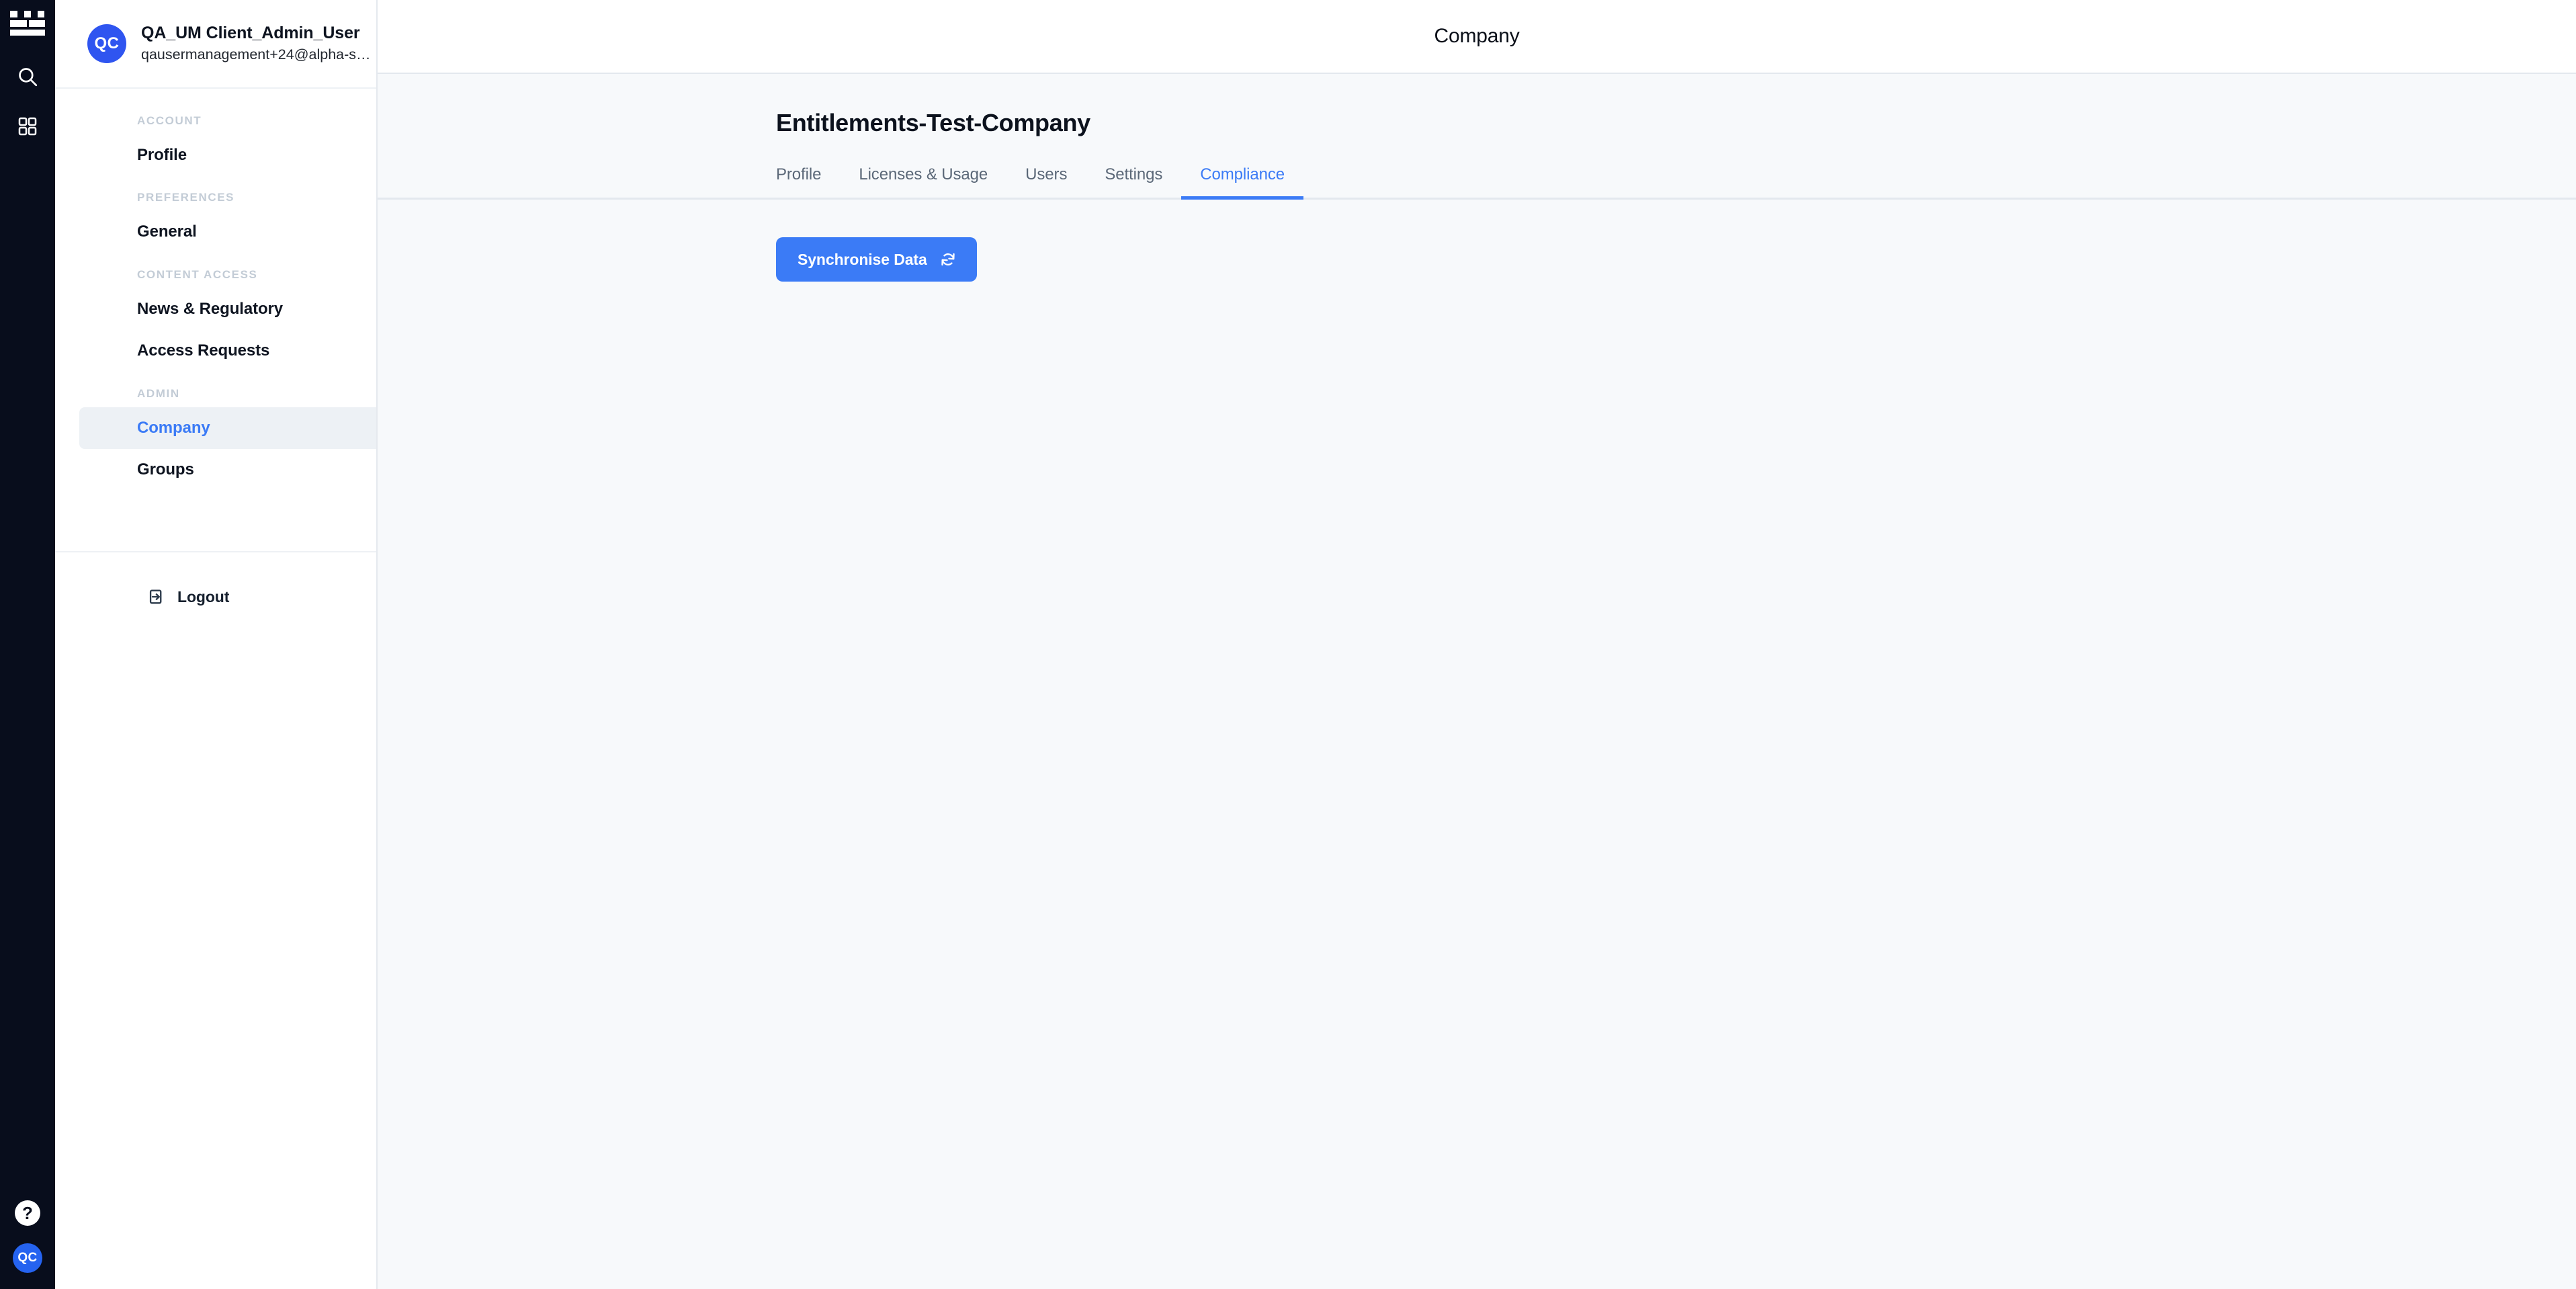 This screenshot has width=2576, height=1289. Describe the element at coordinates (197, 274) in the screenshot. I see `nav-section-label-content-access: CONTENT ACCESS` at that location.